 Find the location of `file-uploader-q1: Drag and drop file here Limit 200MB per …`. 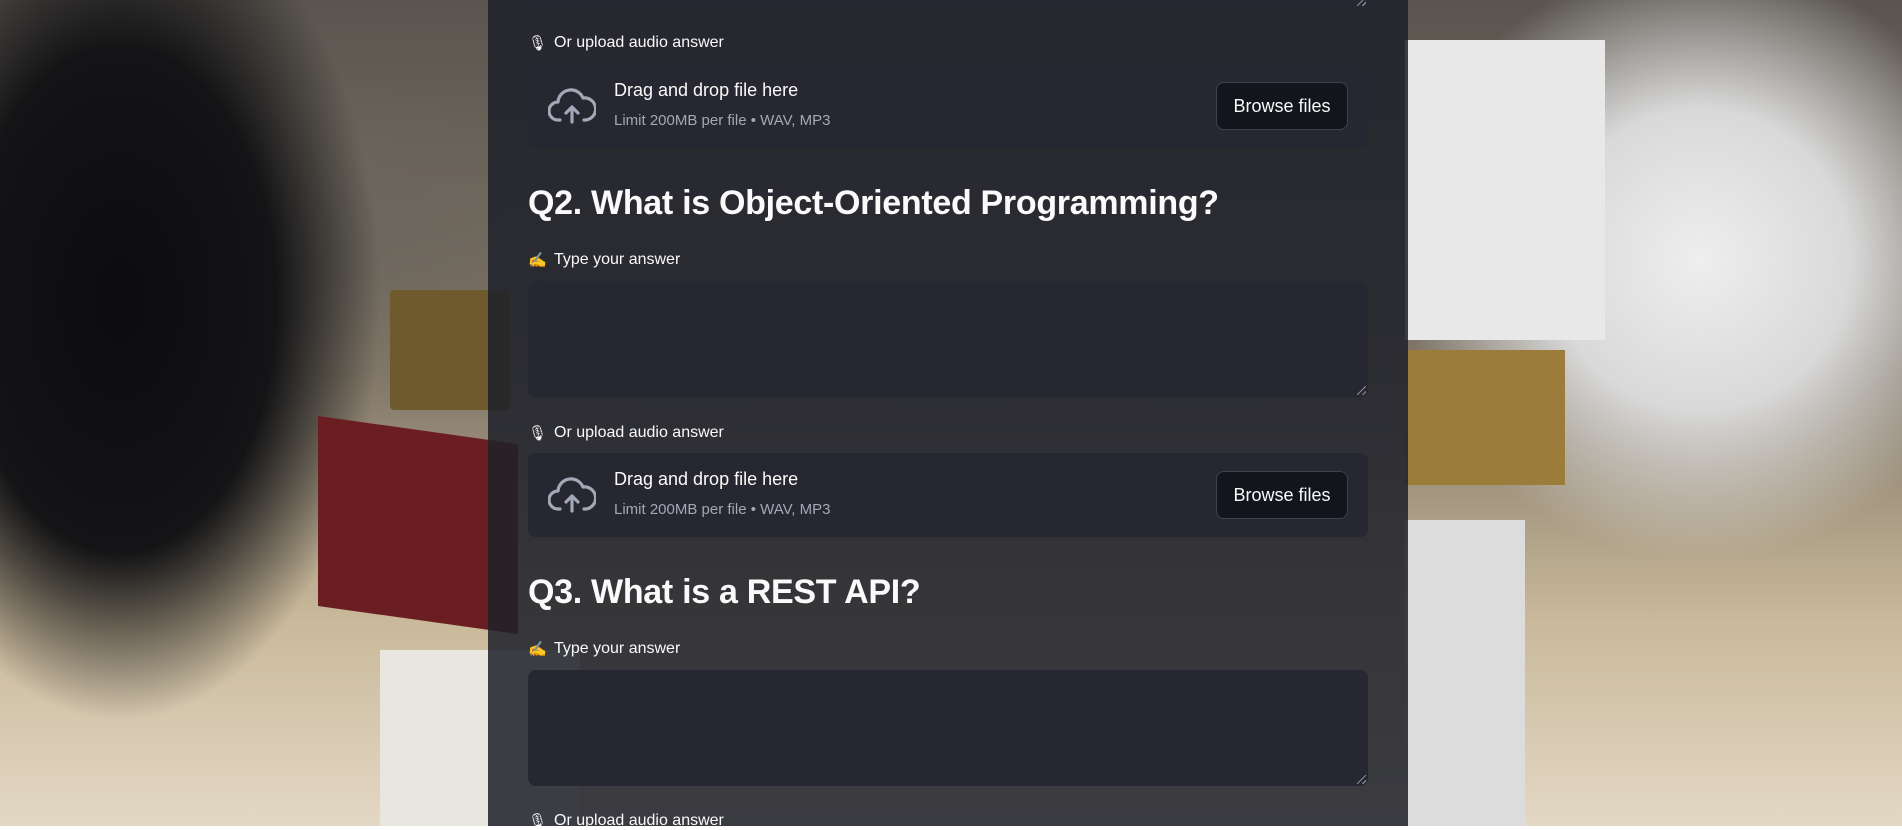

file-uploader-q1: Drag and drop file here Limit 200MB per … is located at coordinates (948, 106).